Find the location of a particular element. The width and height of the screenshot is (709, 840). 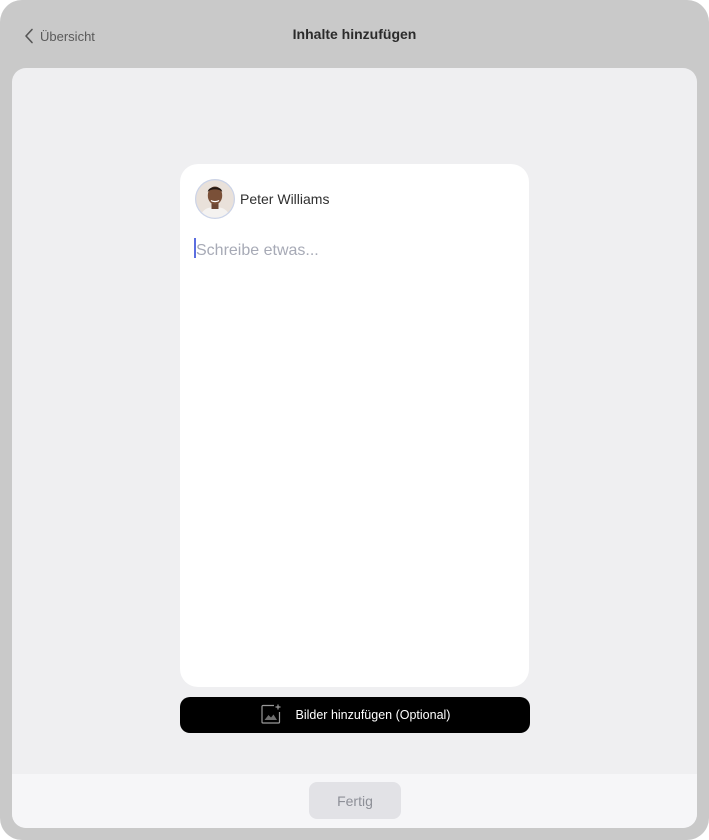

author-name: Peter Williams is located at coordinates (285, 199).